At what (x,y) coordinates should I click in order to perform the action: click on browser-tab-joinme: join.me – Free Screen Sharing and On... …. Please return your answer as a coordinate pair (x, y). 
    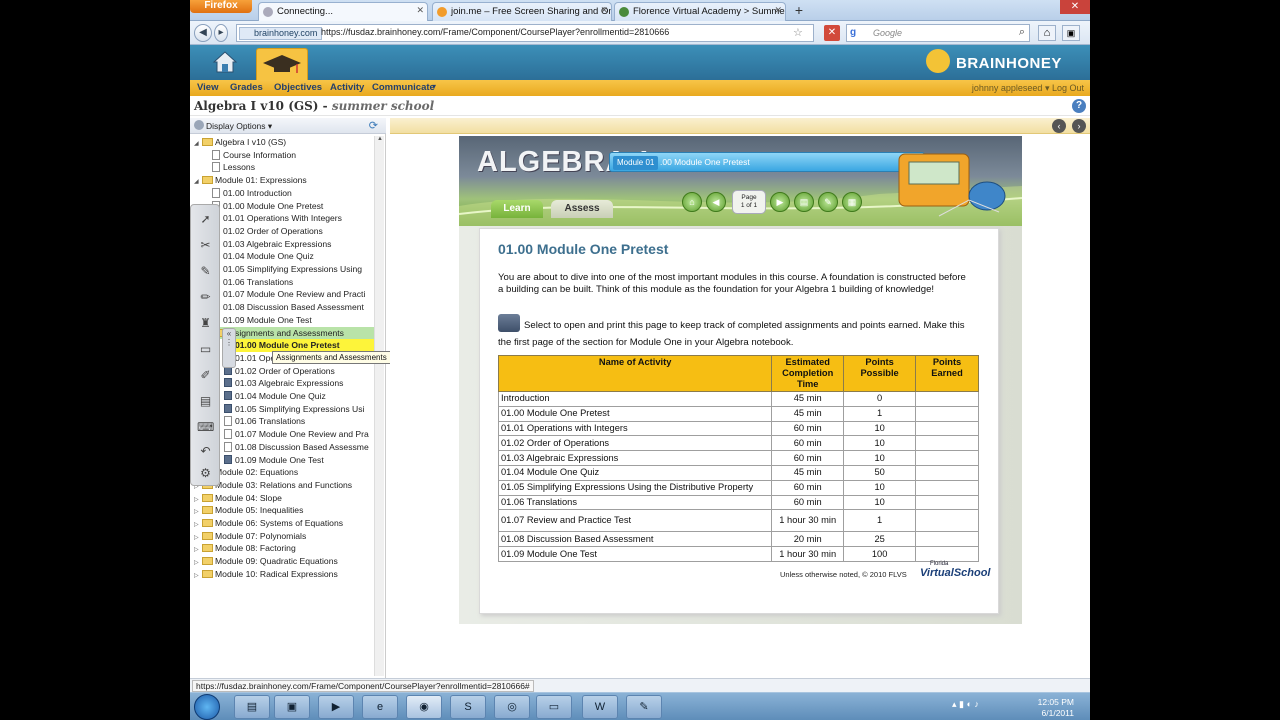
    Looking at the image, I should click on (522, 11).